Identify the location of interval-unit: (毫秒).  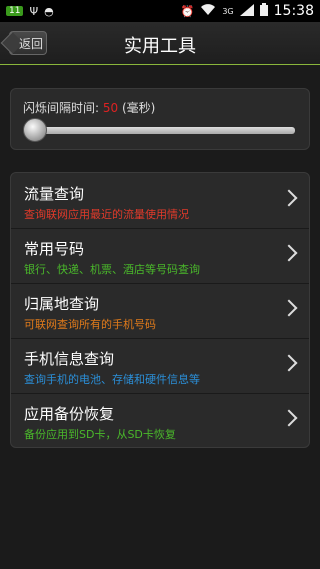
(137, 108).